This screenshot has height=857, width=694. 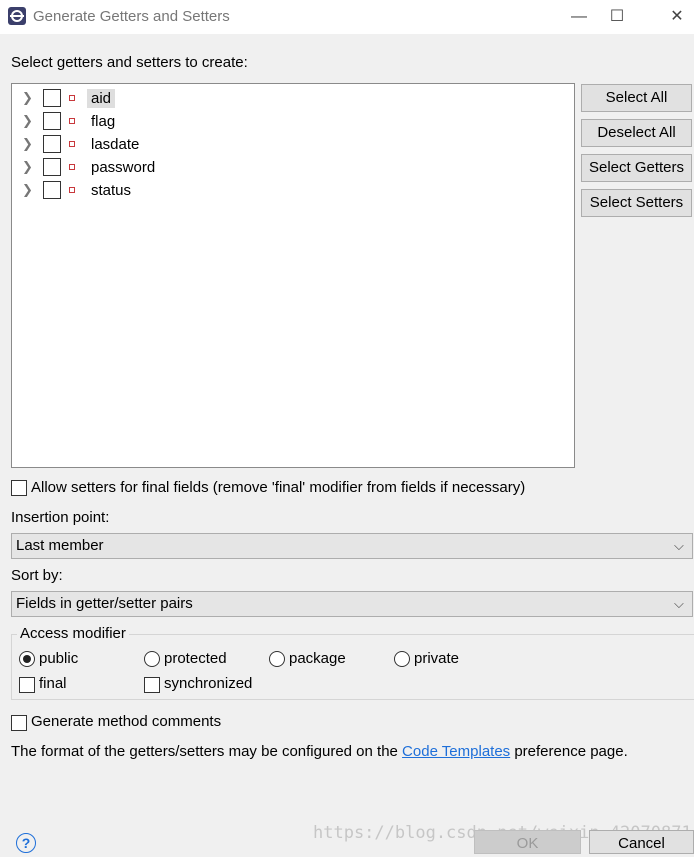 I want to click on generate-comments-label: Generate method comments, so click(x=126, y=721).